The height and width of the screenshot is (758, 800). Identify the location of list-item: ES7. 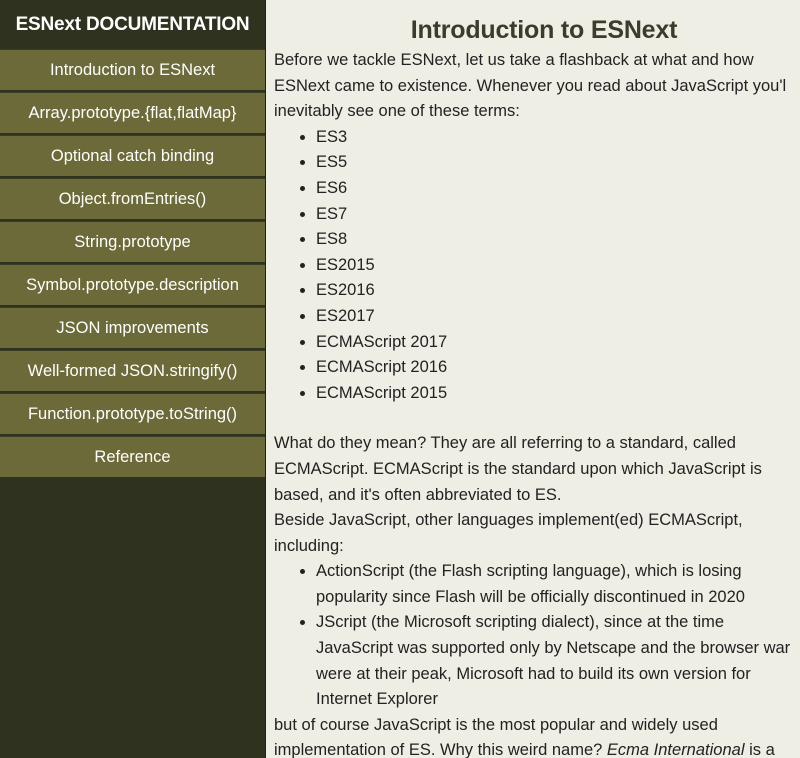
(558, 215).